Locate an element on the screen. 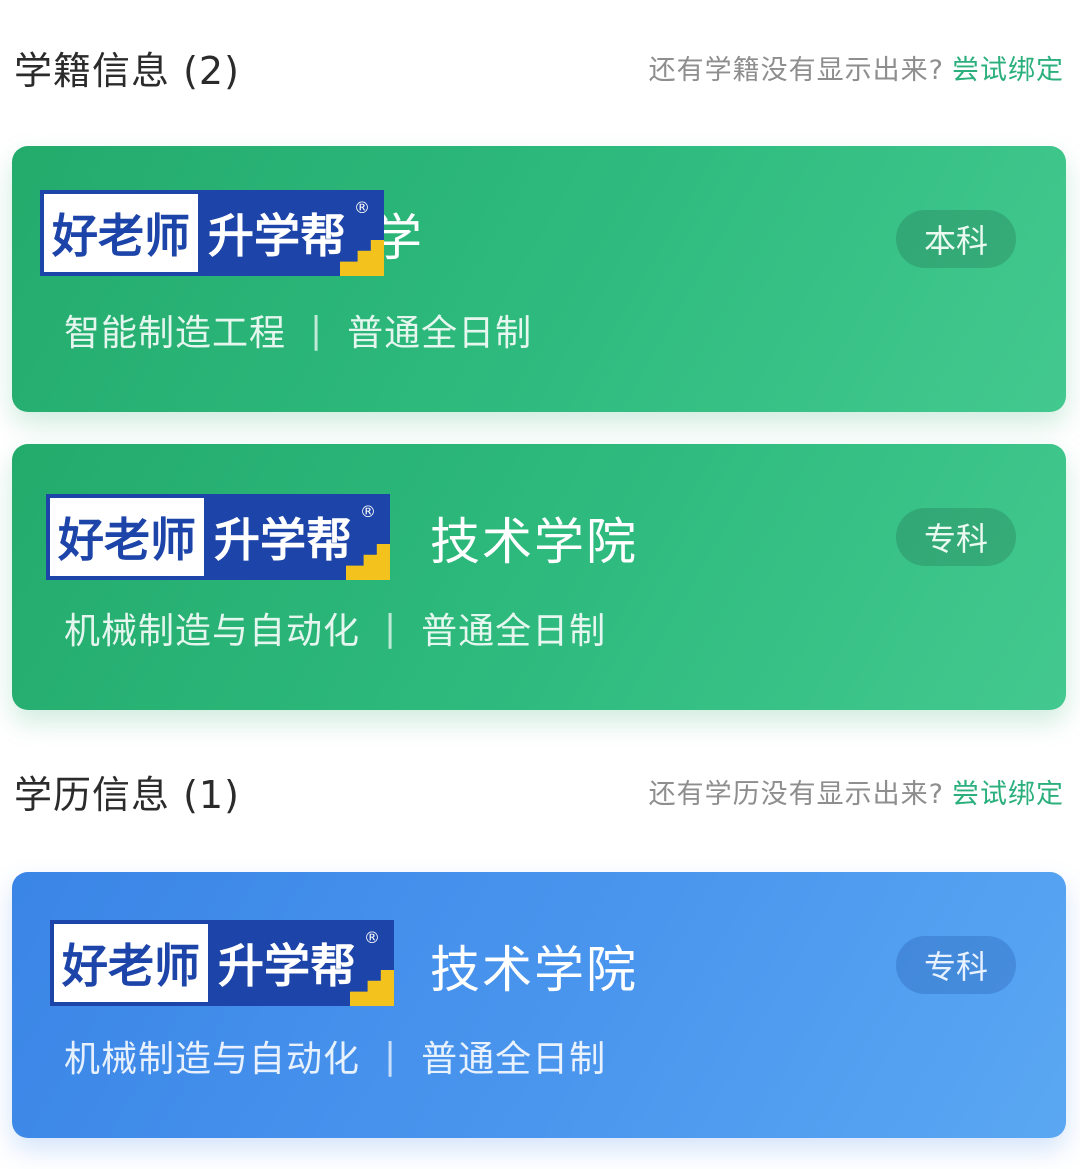 Image resolution: width=1080 pixels, height=1169 pixels. education-header: 学历信息 (1) 还有学历没有显示出来? 尝试绑定 is located at coordinates (539, 791).